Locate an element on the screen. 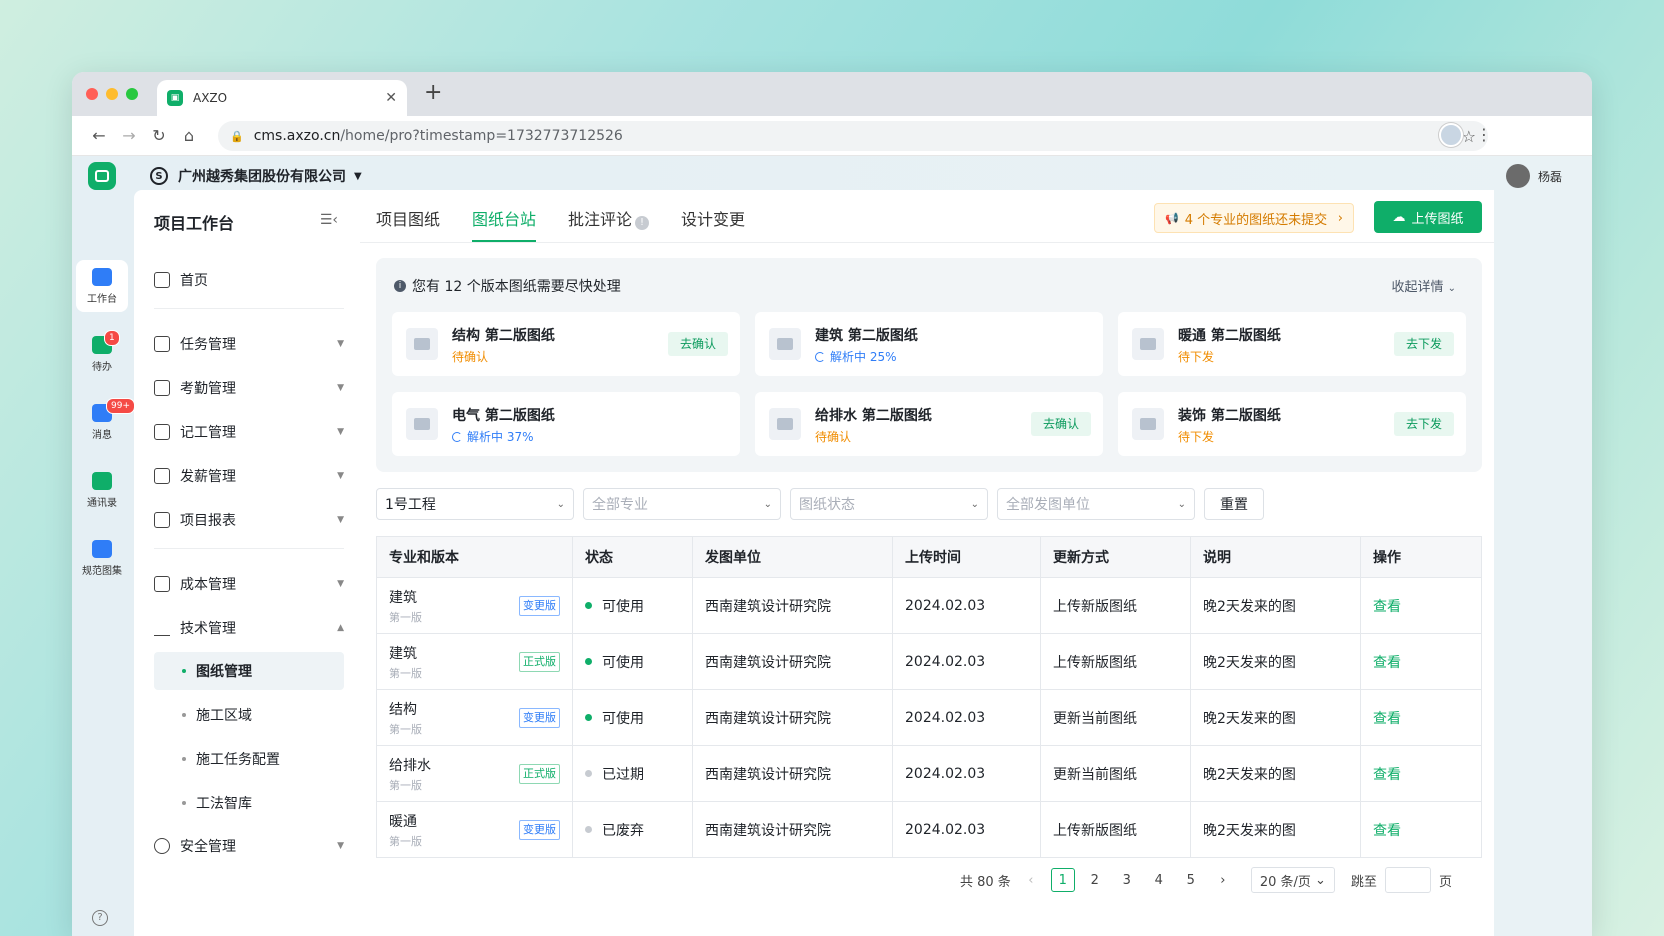 This screenshot has height=936, width=1664. time-cell: 2024.02.03 is located at coordinates (967, 773).